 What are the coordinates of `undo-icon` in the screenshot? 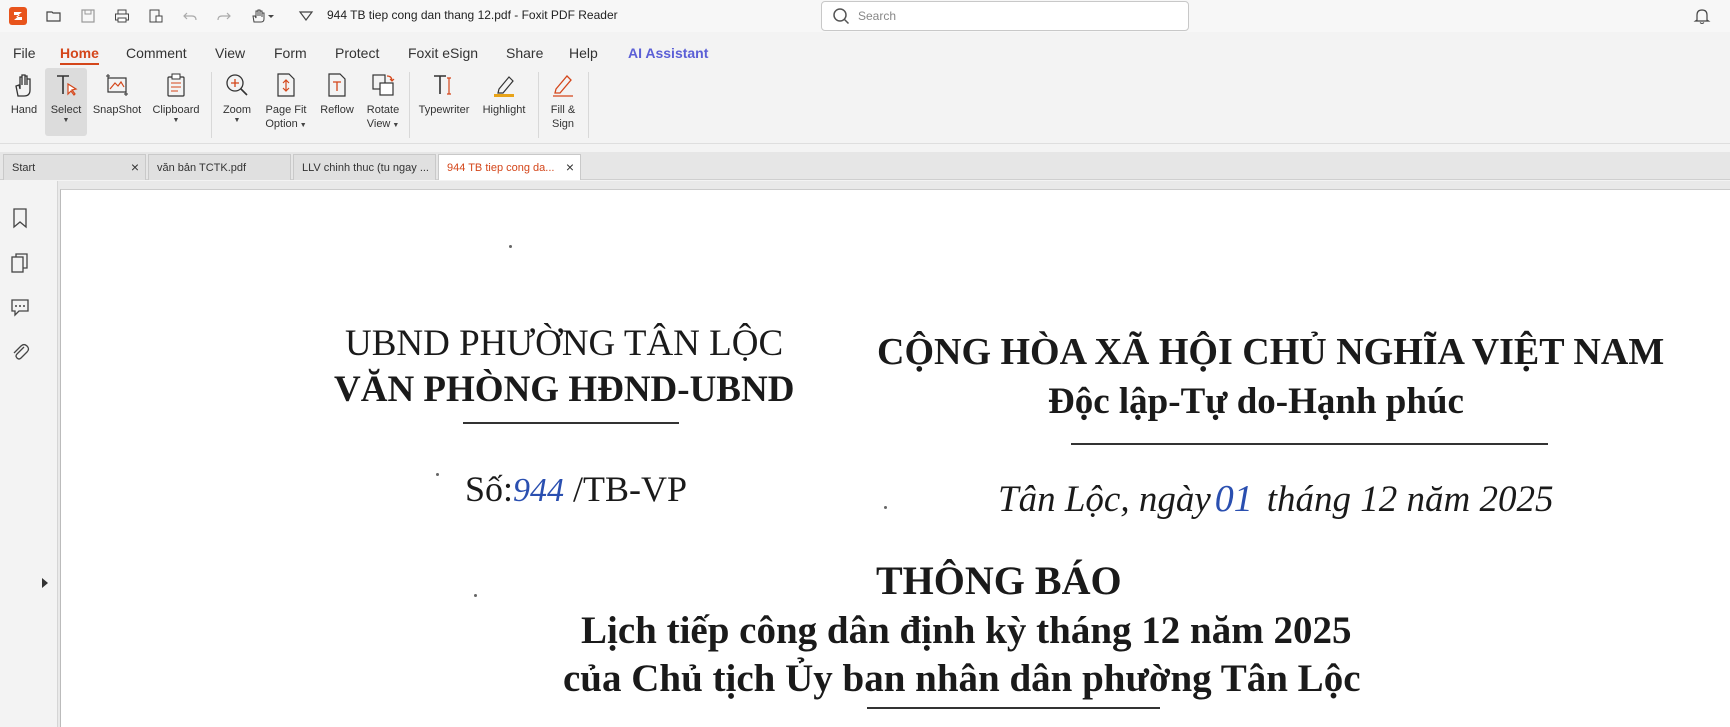 It's located at (190, 16).